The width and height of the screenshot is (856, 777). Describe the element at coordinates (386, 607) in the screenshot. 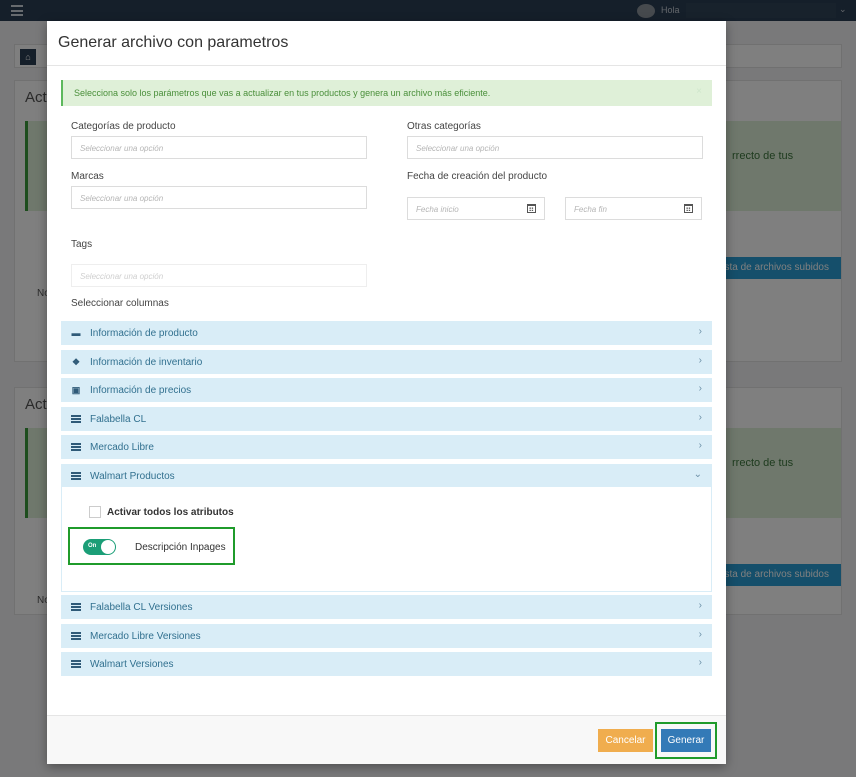

I see `section-falabella-cl-versions: Falabella CL Versiones ›` at that location.